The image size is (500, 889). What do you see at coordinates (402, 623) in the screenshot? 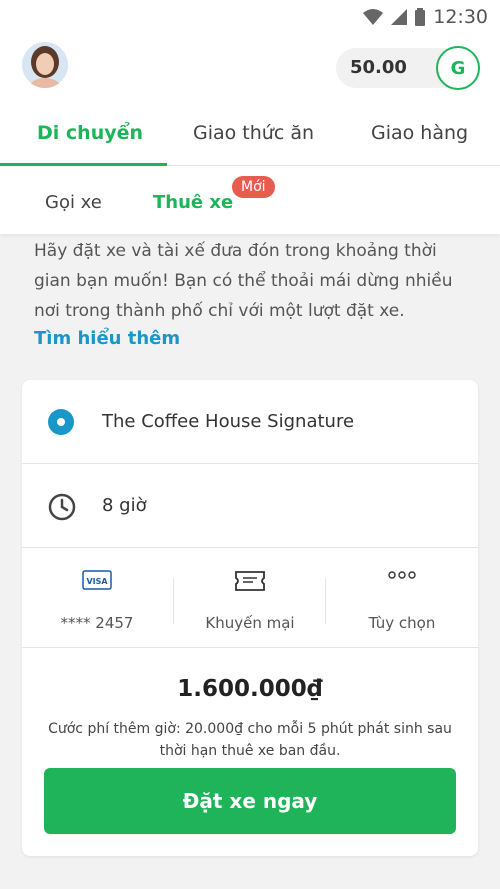
I see `options-label: Tùy chọn` at bounding box center [402, 623].